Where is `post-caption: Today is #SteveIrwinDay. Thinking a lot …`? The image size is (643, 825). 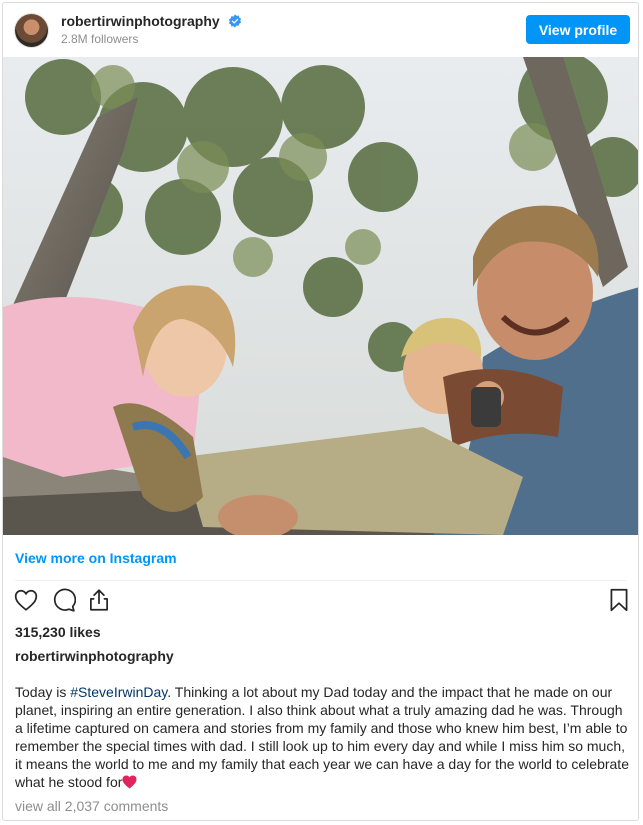
post-caption: Today is #SteveIrwinDay. Thinking a lot … is located at coordinates (323, 737).